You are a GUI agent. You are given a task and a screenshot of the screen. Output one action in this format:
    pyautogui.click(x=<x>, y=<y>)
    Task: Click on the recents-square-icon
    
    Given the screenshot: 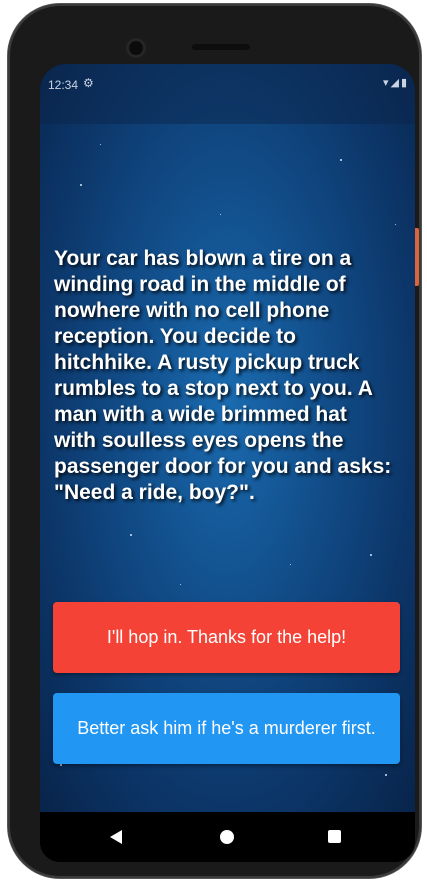 What is the action you would take?
    pyautogui.click(x=334, y=836)
    